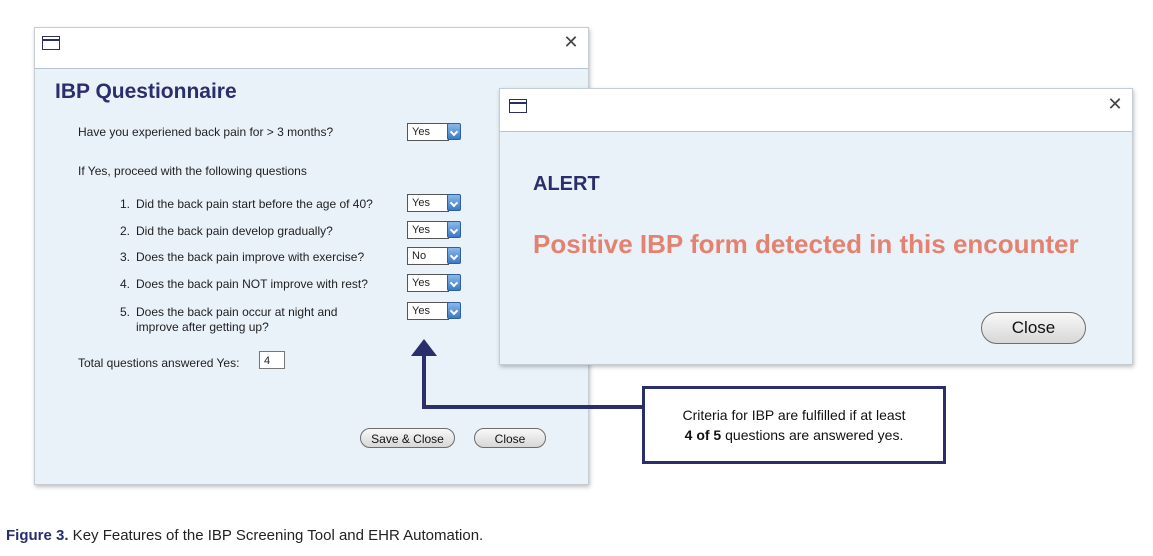 The height and width of the screenshot is (556, 1153). I want to click on question-number: 4., so click(125, 284).